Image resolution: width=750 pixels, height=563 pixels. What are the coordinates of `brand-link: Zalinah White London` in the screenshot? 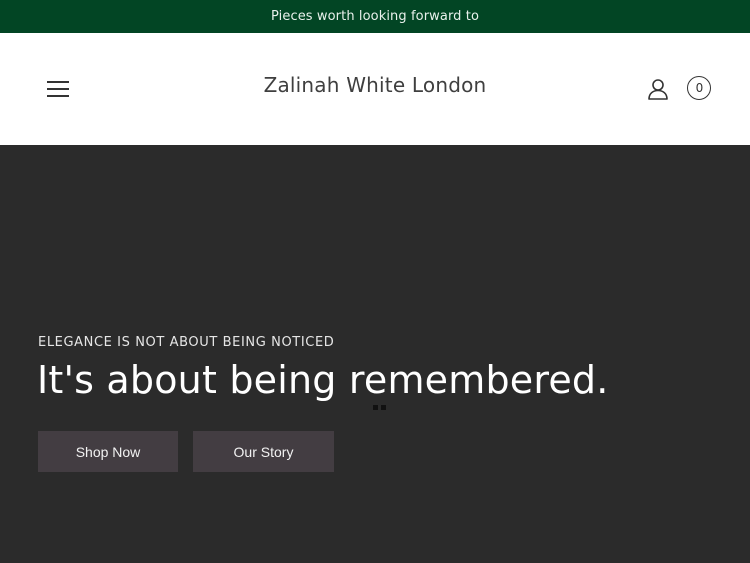 It's located at (375, 85).